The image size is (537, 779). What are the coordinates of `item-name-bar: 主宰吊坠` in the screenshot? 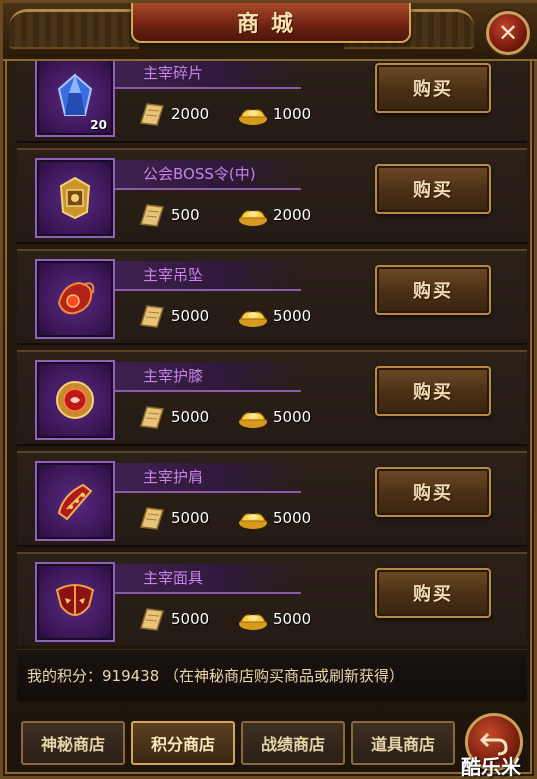 It's located at (208, 276).